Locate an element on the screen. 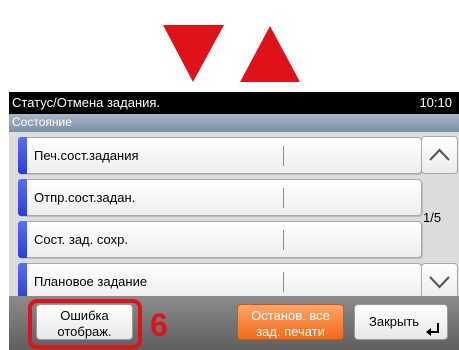 The width and height of the screenshot is (459, 350). list-item-label: Сост. зад. сохр. is located at coordinates (81, 239).